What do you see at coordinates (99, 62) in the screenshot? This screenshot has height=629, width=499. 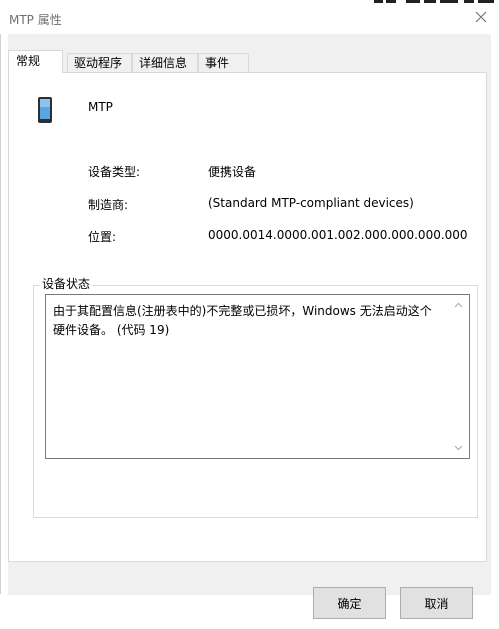 I see `tab-driver: 驱动程序` at bounding box center [99, 62].